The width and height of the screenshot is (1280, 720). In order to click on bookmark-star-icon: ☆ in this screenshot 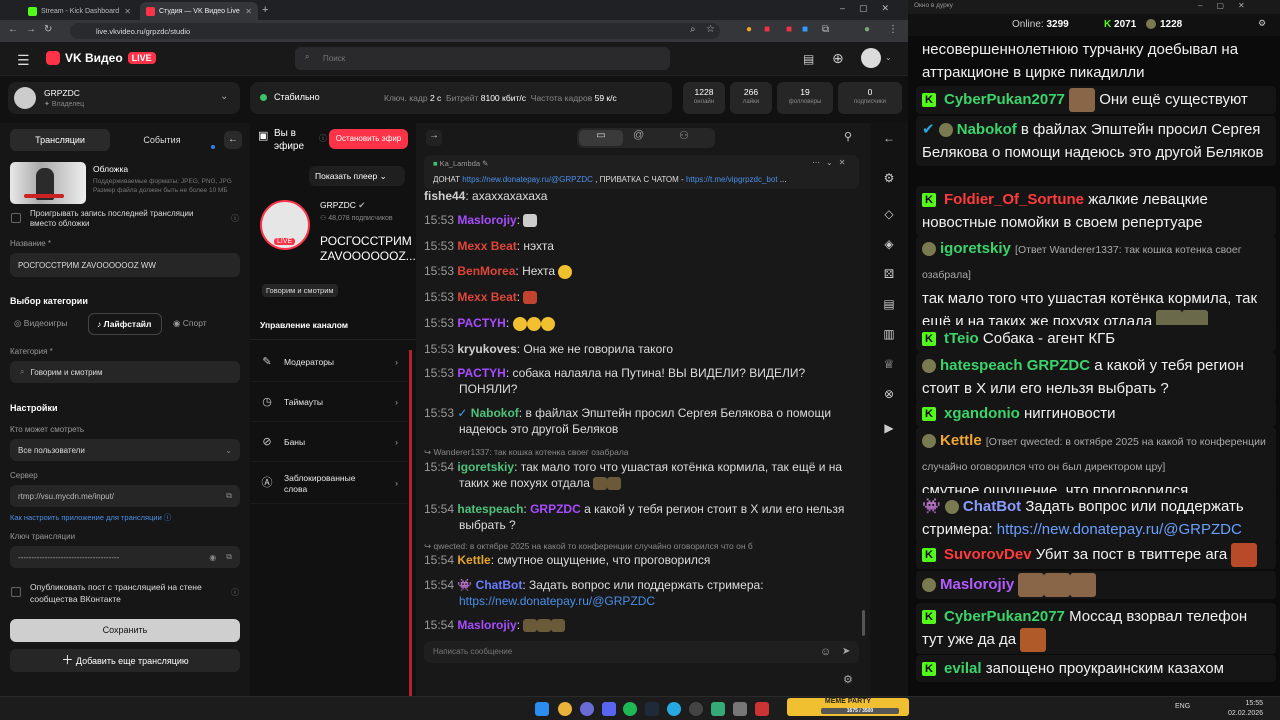, I will do `click(710, 29)`.